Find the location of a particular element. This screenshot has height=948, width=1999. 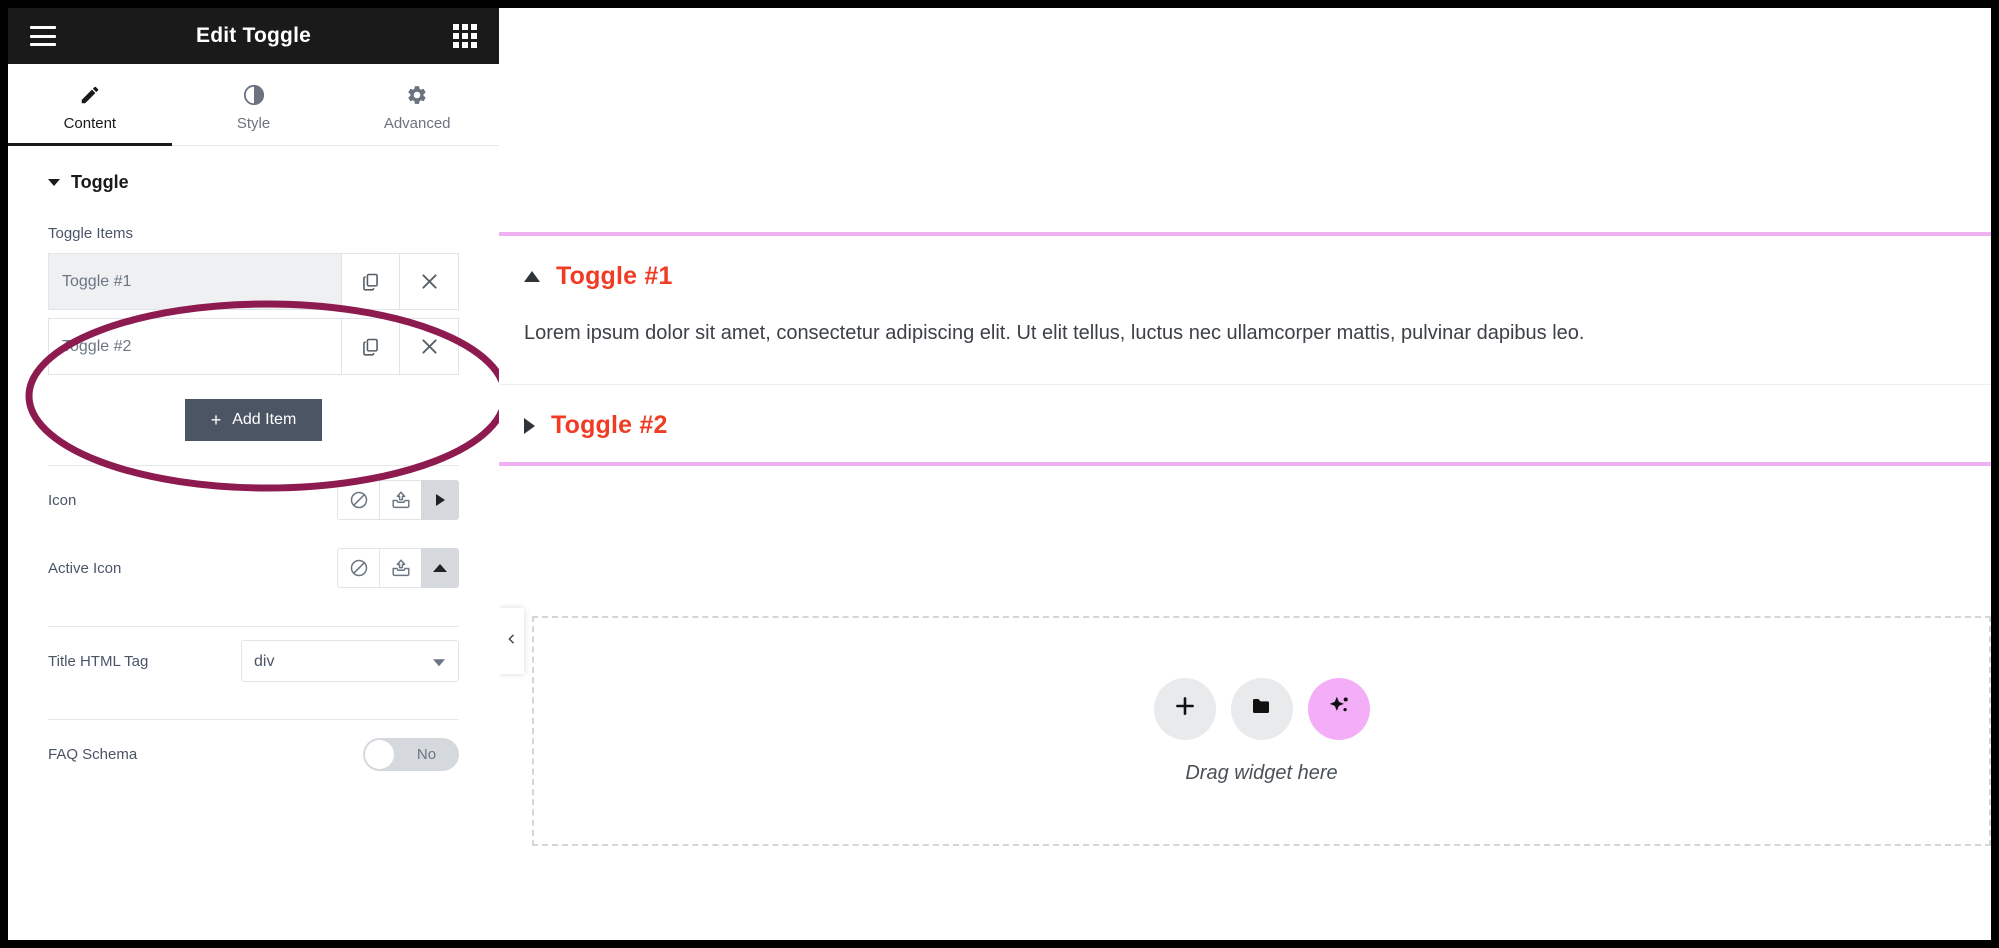

toggle-items-label: Toggle Items is located at coordinates (91, 233).